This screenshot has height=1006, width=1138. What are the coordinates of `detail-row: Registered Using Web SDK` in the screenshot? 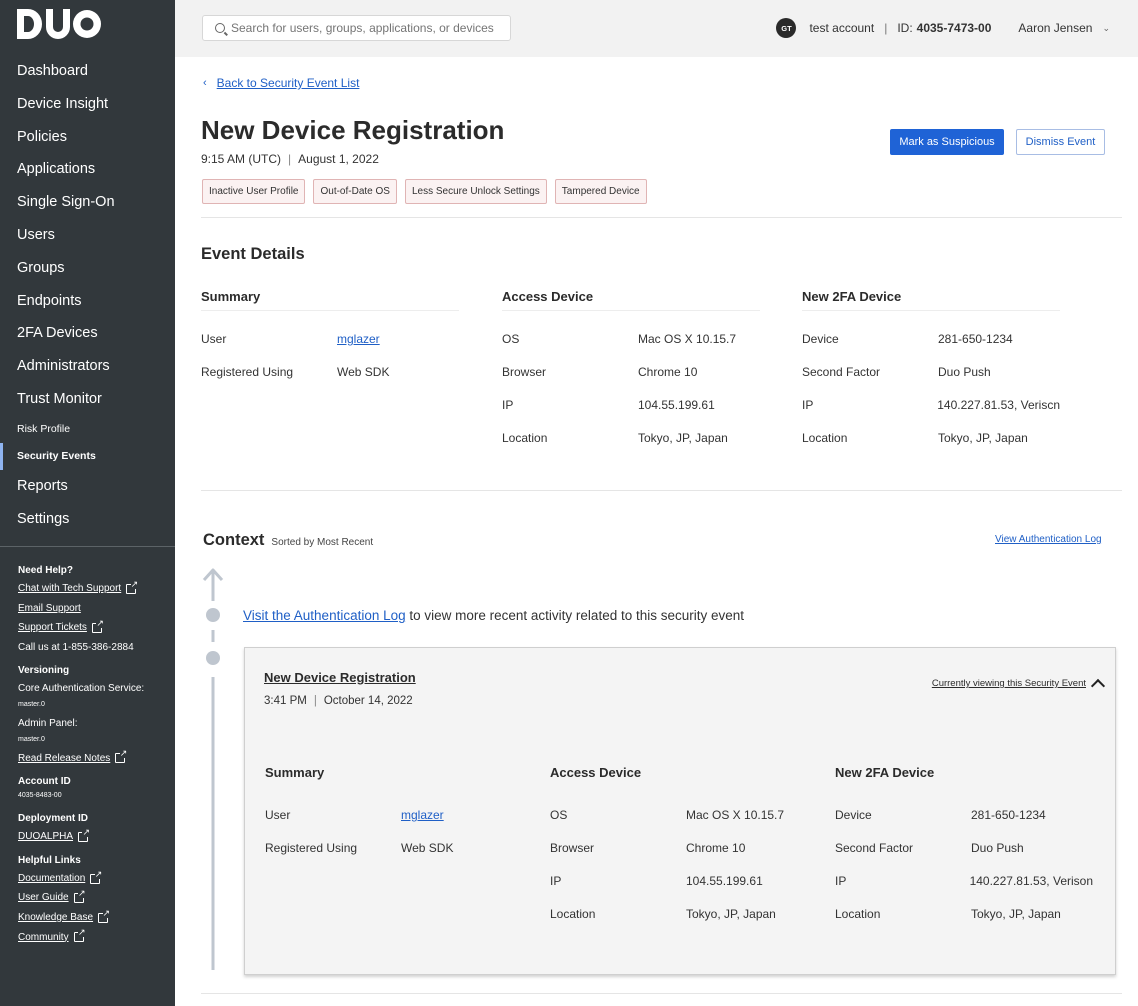 It's located at (295, 372).